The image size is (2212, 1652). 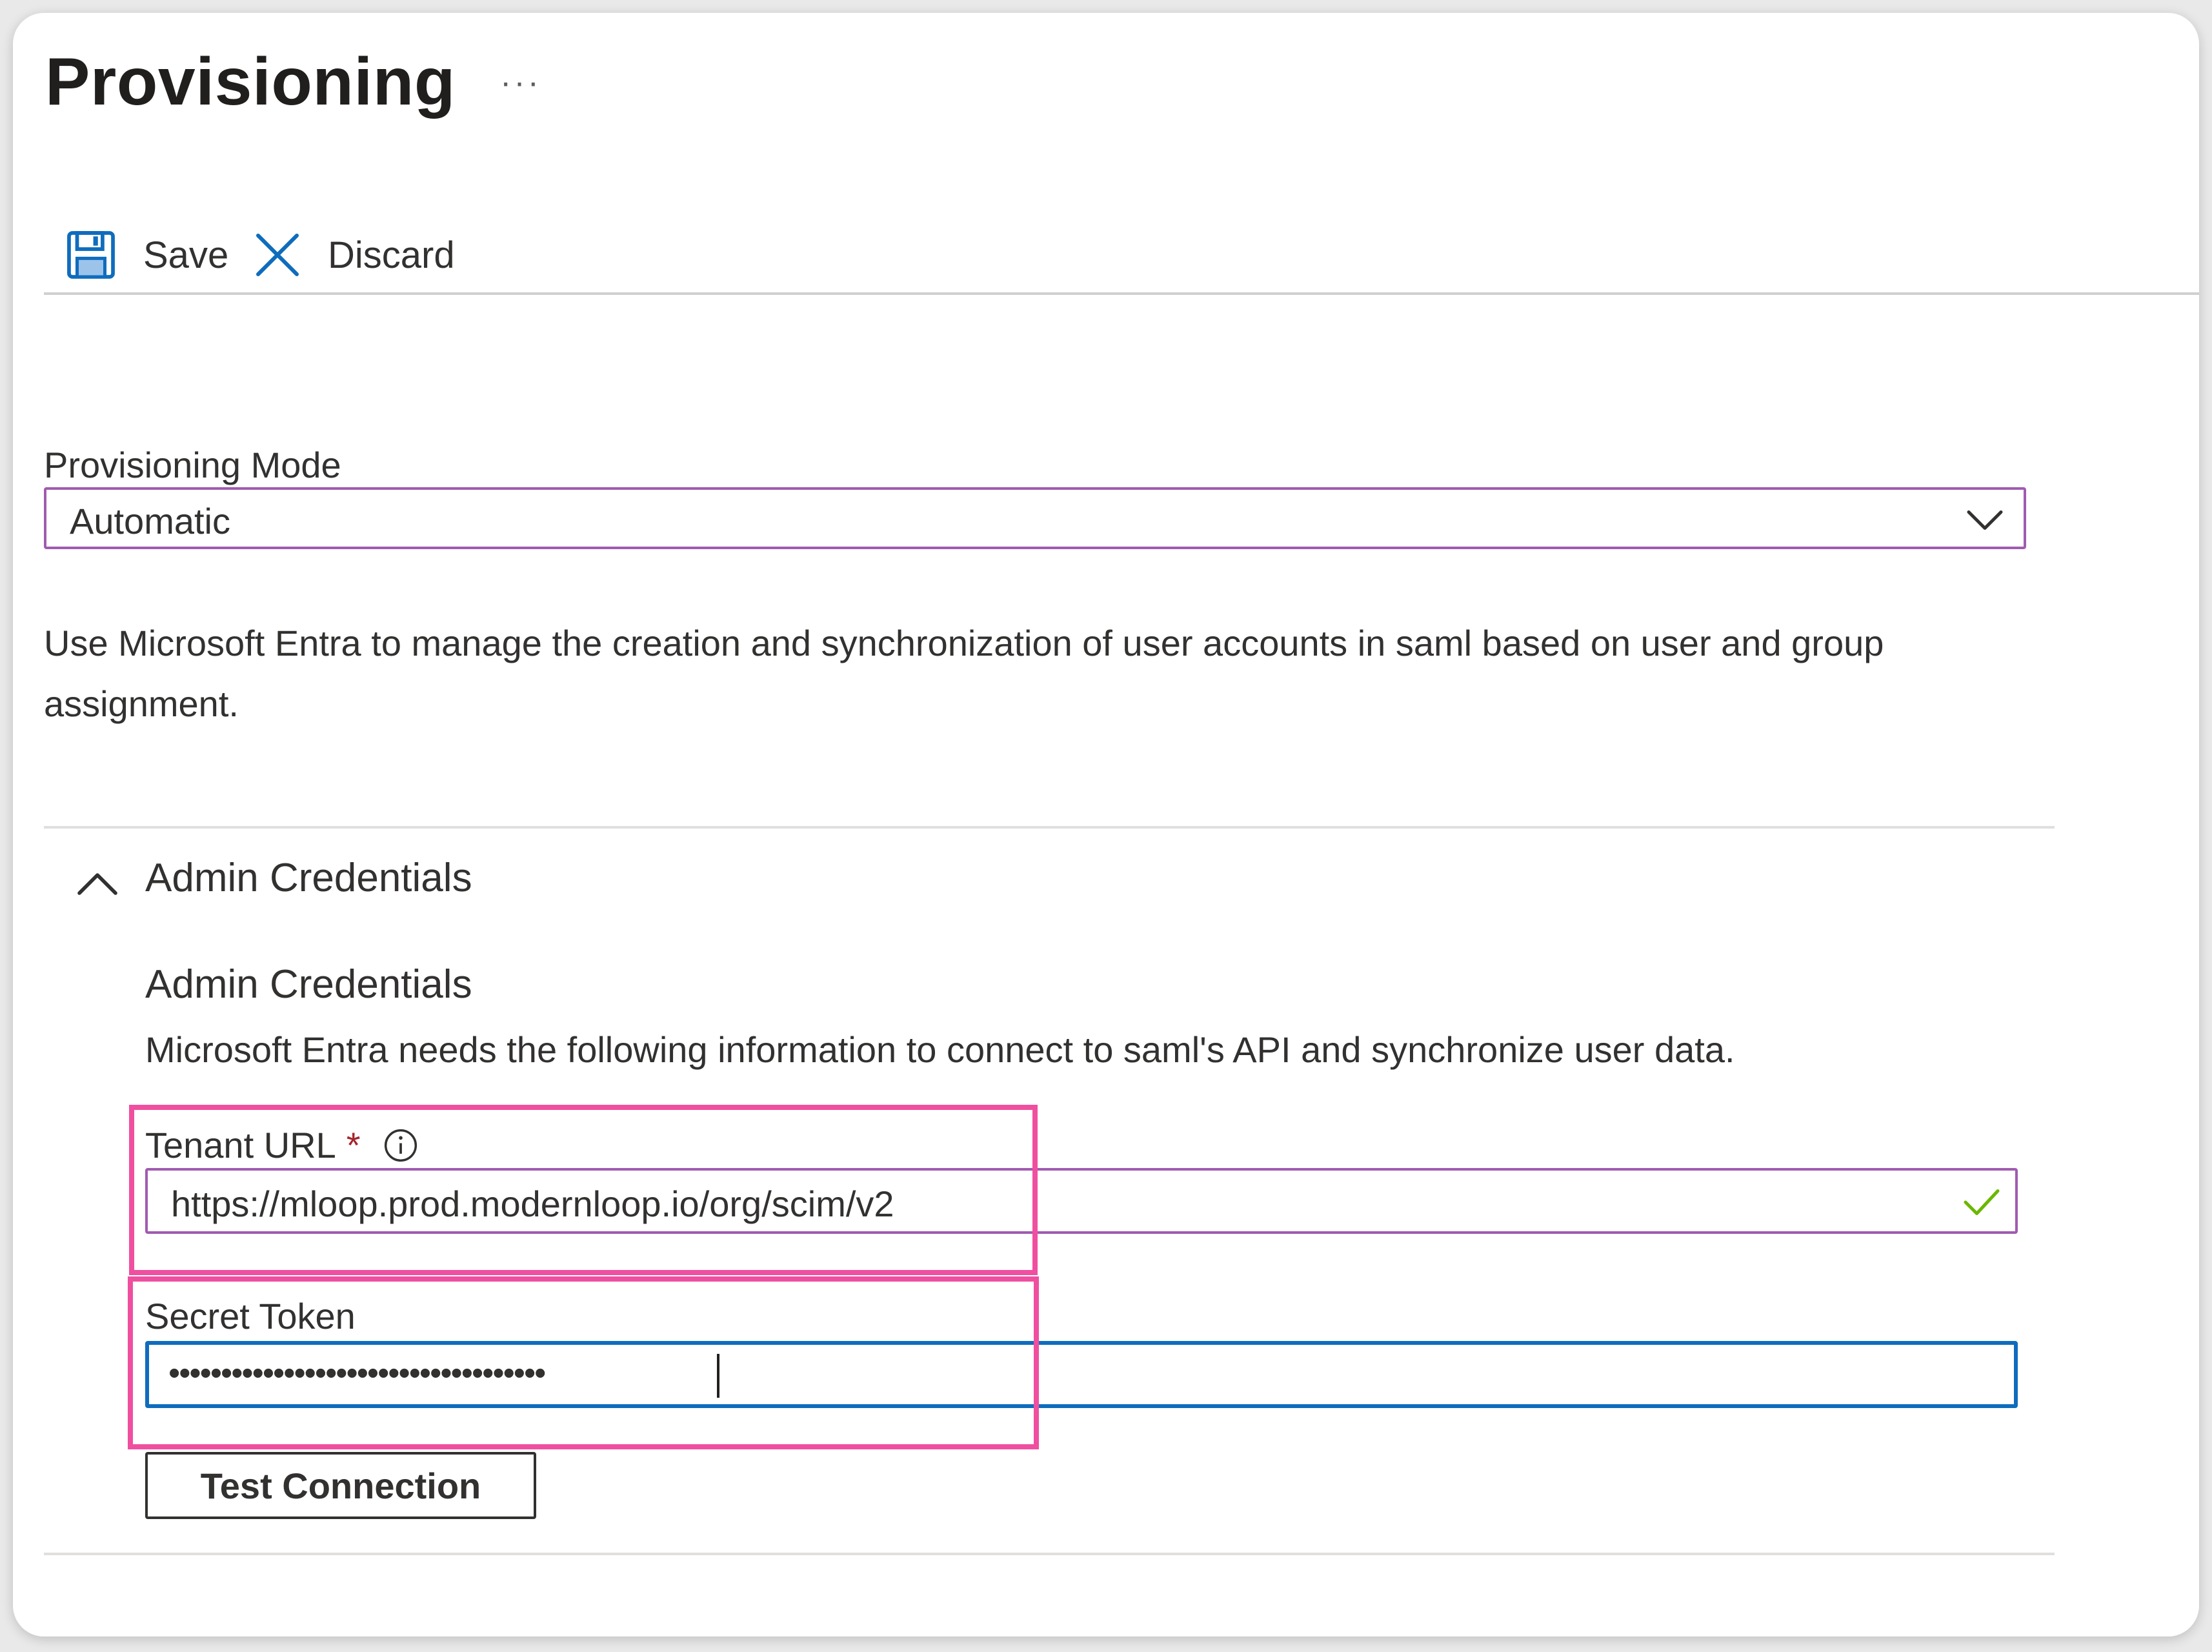 What do you see at coordinates (1982, 1202) in the screenshot?
I see `checkmark-icon` at bounding box center [1982, 1202].